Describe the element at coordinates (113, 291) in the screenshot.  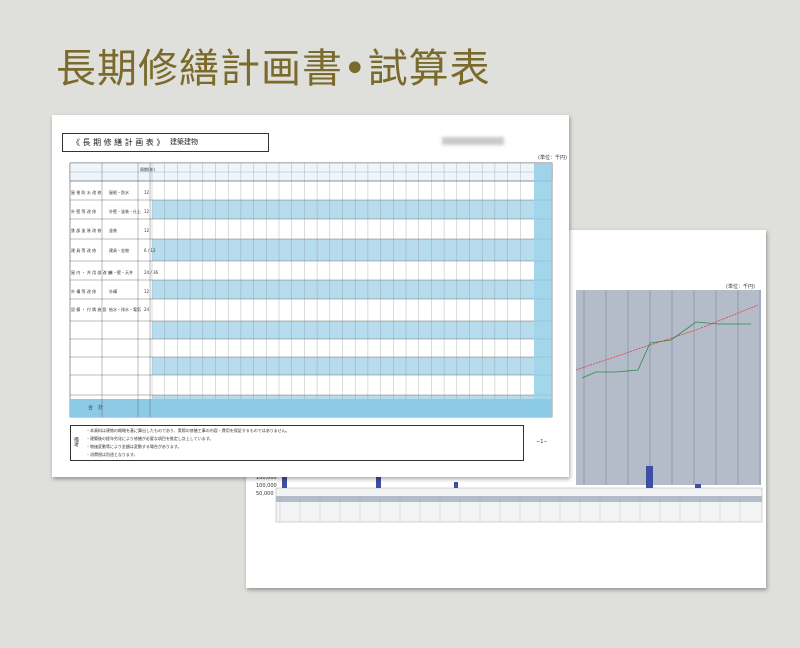
I see `row-sublabel: 外構` at that location.